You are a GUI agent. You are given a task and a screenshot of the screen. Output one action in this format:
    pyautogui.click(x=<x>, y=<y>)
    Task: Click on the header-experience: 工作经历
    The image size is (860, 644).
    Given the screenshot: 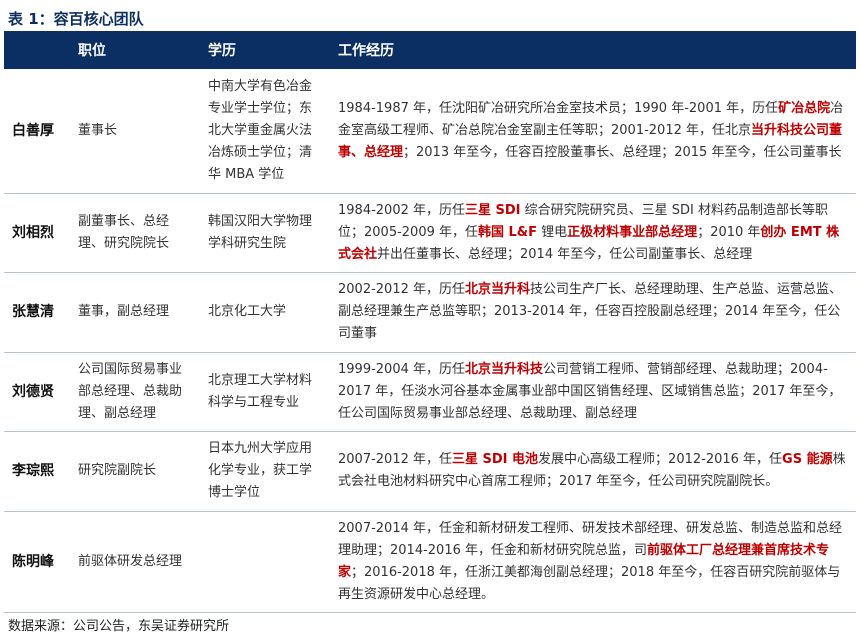 What is the action you would take?
    pyautogui.click(x=593, y=50)
    